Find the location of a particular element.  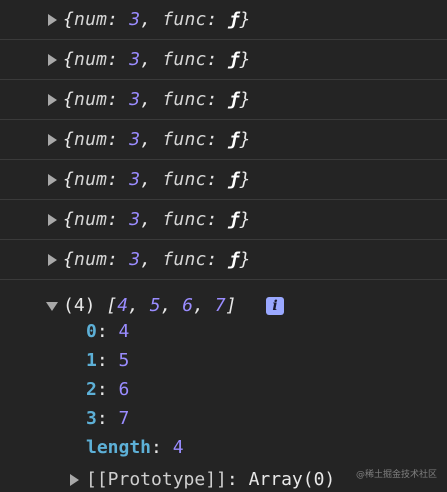

array-property-row: 3: 7 is located at coordinates (108, 418).